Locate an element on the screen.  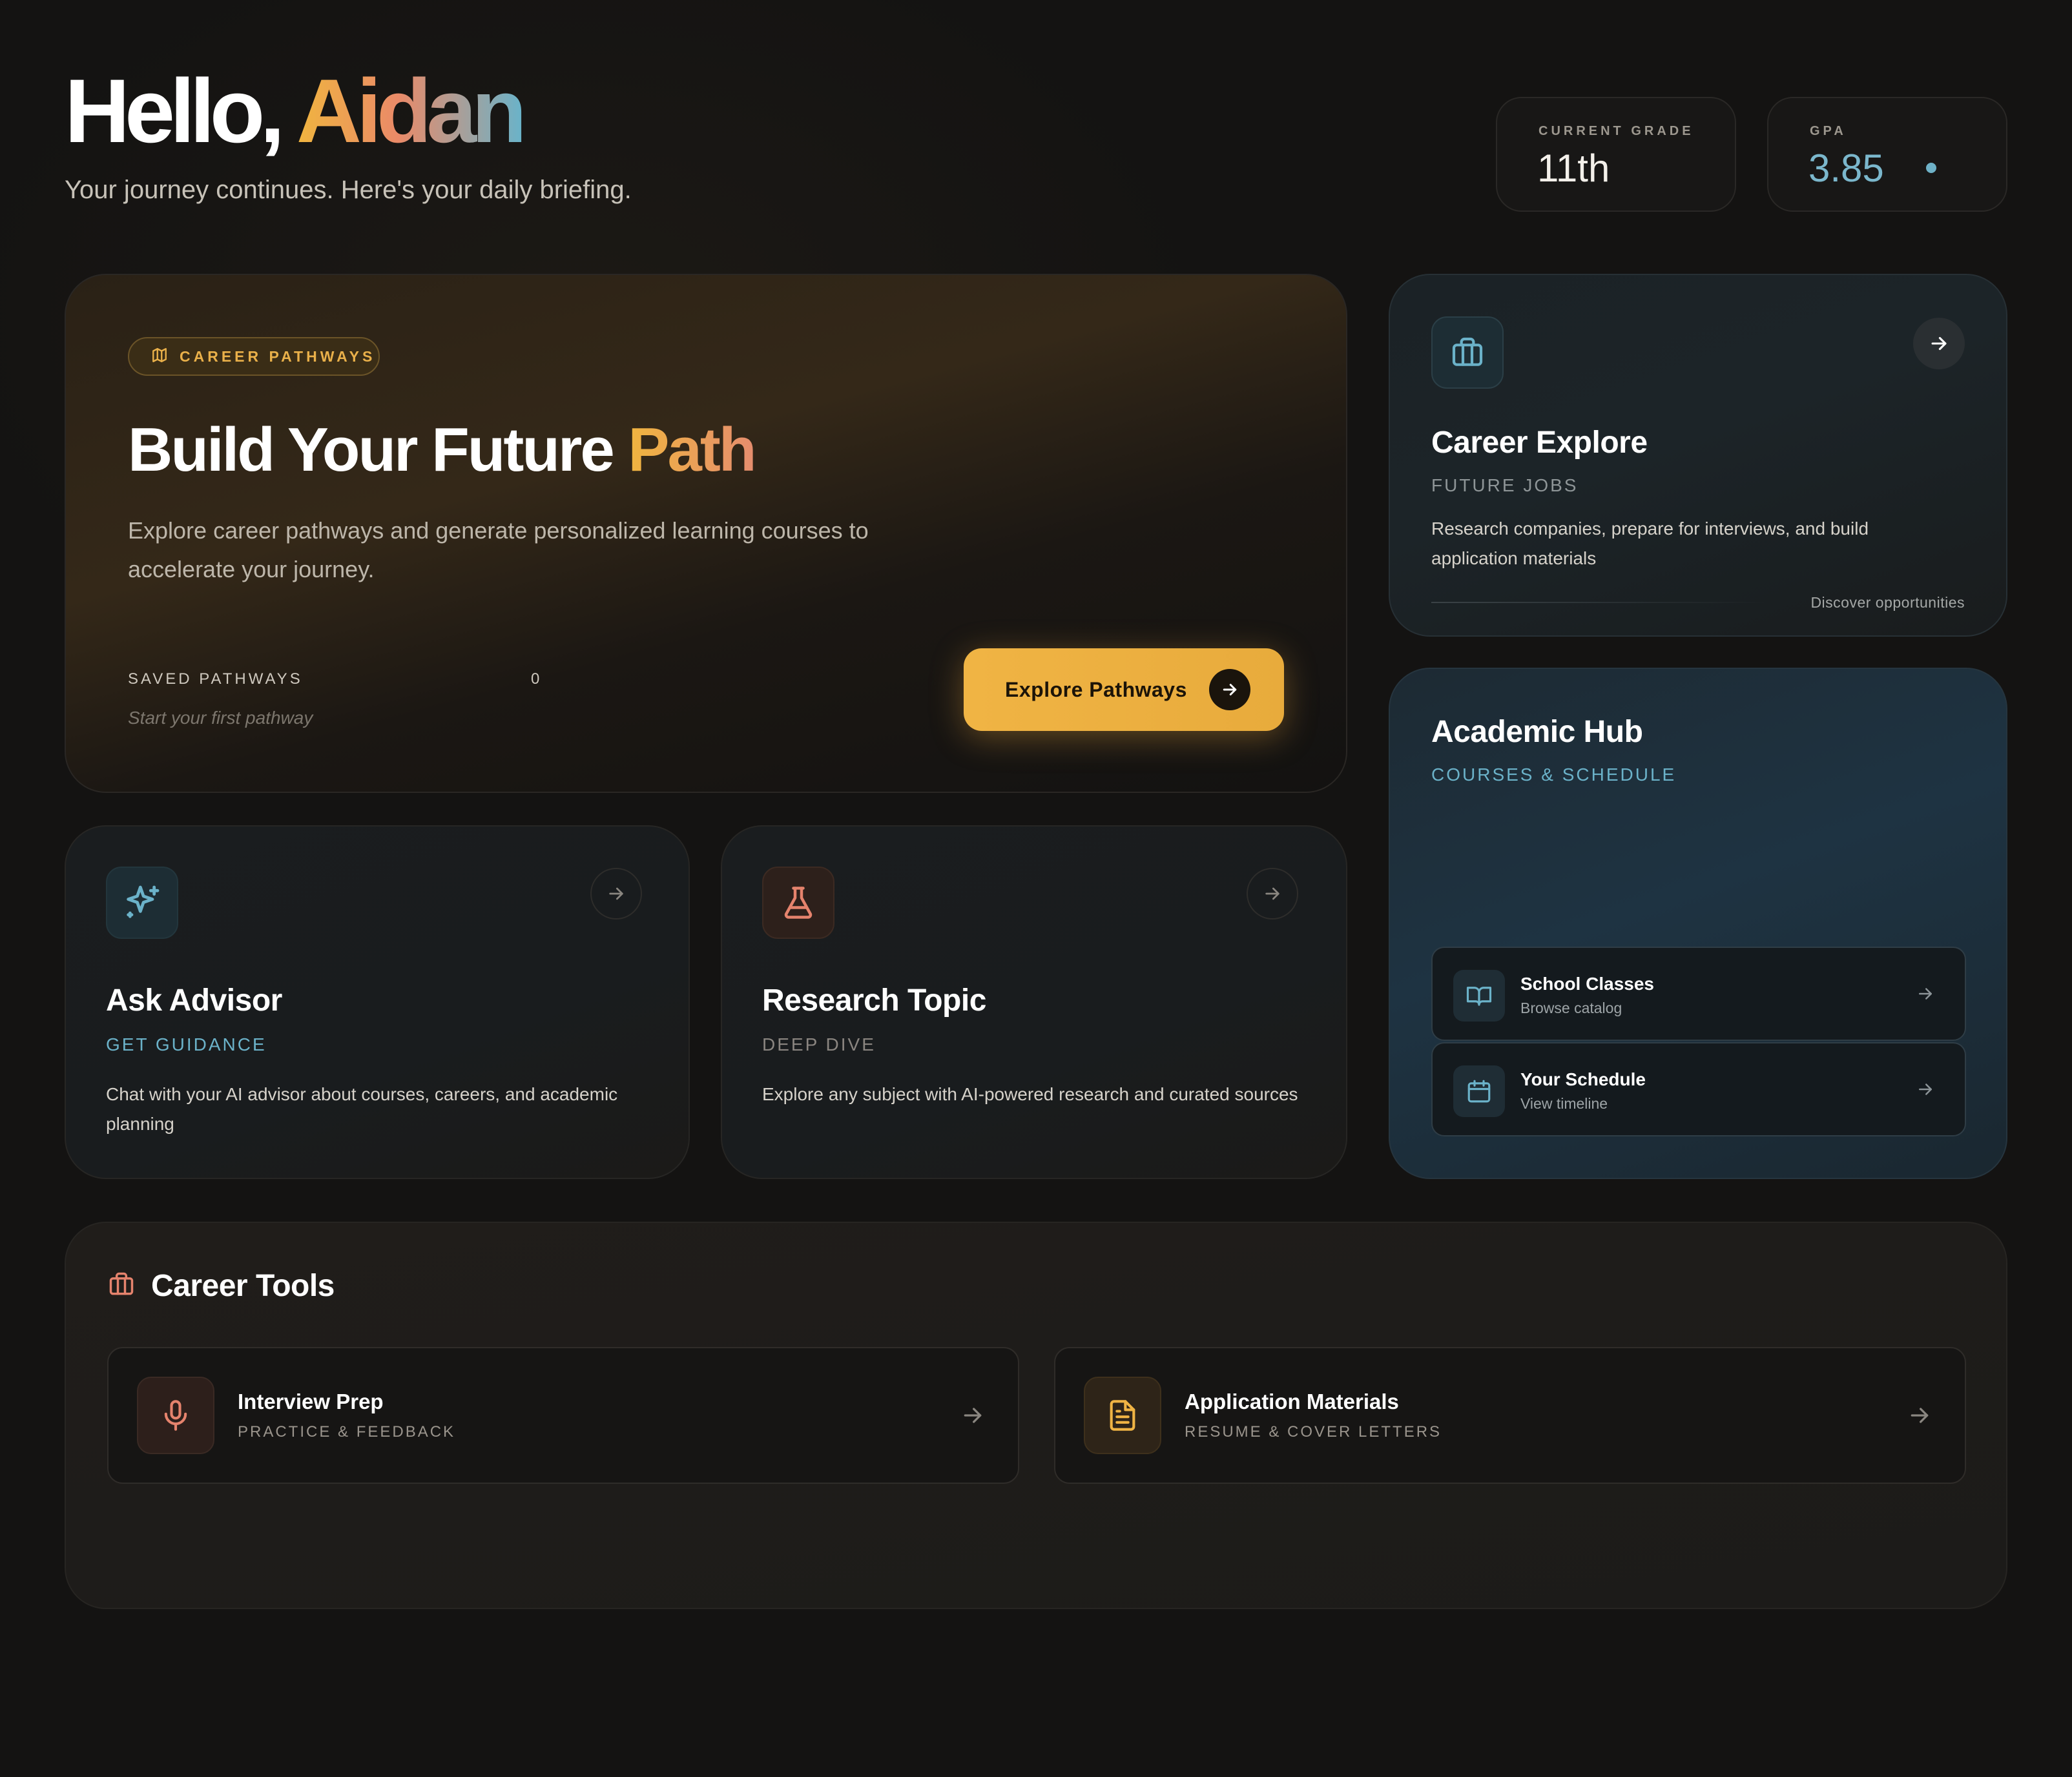
hero-title-accent: Path is located at coordinates (692, 449).